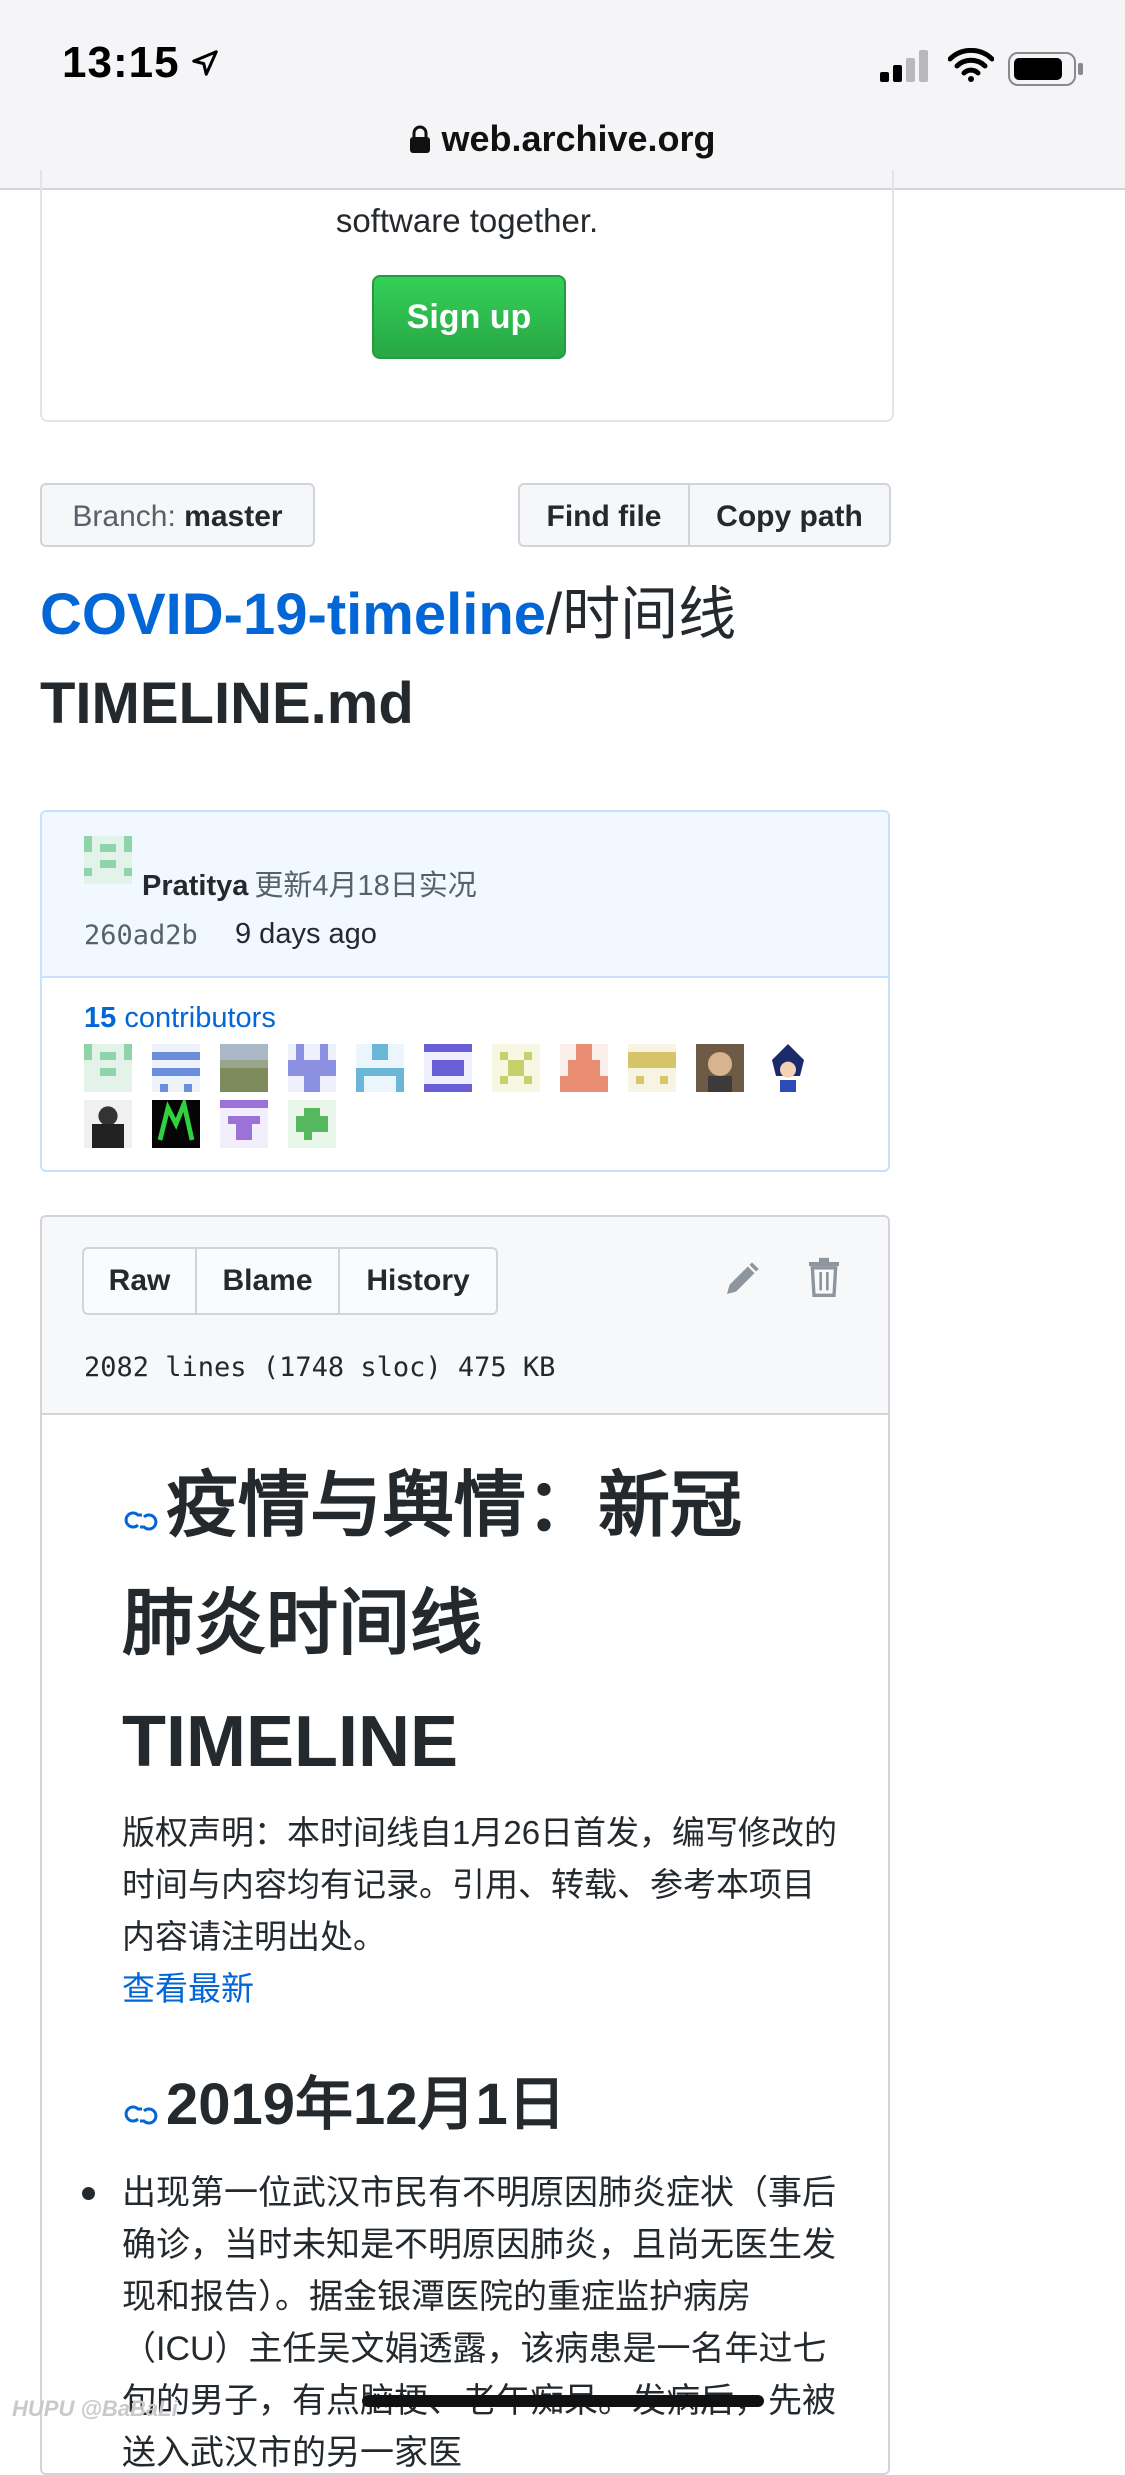 Image resolution: width=1125 pixels, height=2475 pixels. What do you see at coordinates (293, 614) in the screenshot?
I see `repo-link: COVID-19-timeline` at bounding box center [293, 614].